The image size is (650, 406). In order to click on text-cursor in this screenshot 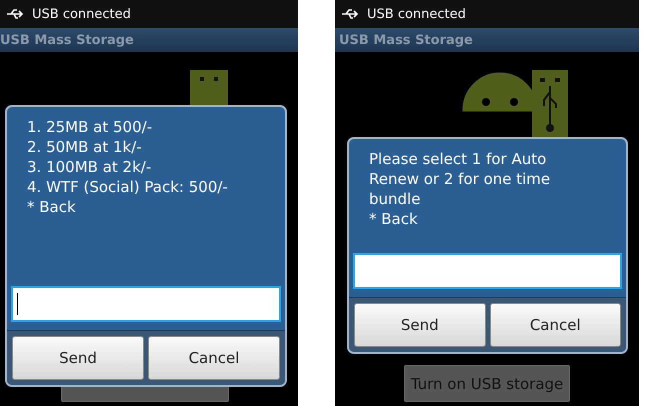, I will do `click(17, 304)`.